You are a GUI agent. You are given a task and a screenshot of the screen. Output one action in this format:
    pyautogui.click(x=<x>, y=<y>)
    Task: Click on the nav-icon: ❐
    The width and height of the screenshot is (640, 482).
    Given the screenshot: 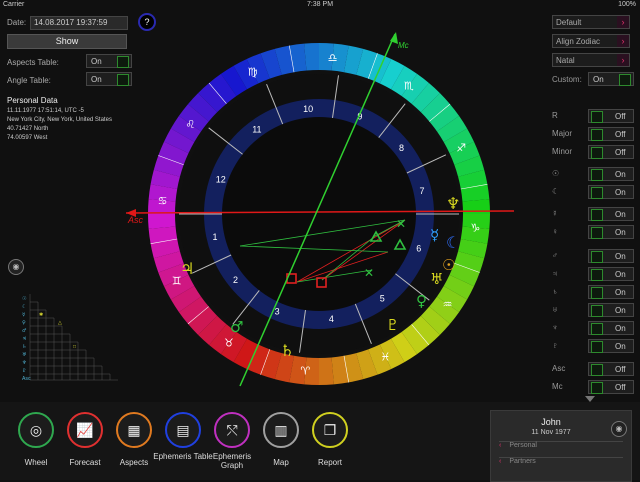 What is the action you would take?
    pyautogui.click(x=330, y=429)
    